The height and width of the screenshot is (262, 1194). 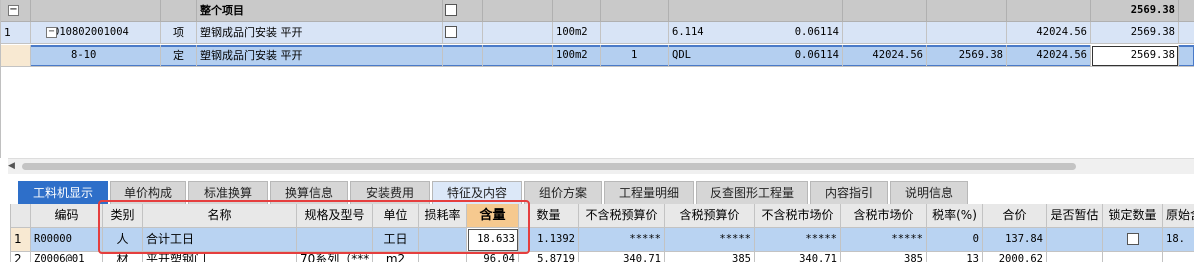 What do you see at coordinates (929, 193) in the screenshot?
I see `tab-description: 说明信息` at bounding box center [929, 193].